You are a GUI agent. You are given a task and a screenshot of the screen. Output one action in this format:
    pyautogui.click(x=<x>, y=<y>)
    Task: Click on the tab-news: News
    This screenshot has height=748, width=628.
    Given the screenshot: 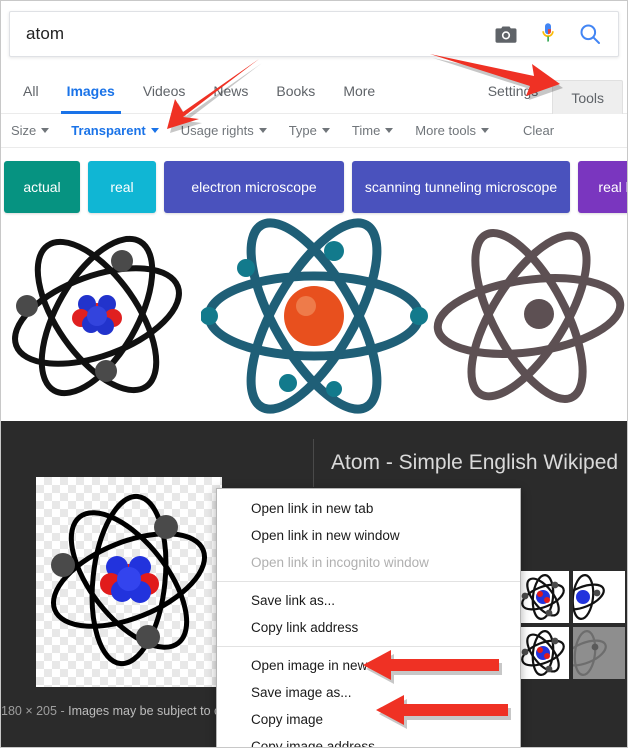 What is the action you would take?
    pyautogui.click(x=230, y=90)
    